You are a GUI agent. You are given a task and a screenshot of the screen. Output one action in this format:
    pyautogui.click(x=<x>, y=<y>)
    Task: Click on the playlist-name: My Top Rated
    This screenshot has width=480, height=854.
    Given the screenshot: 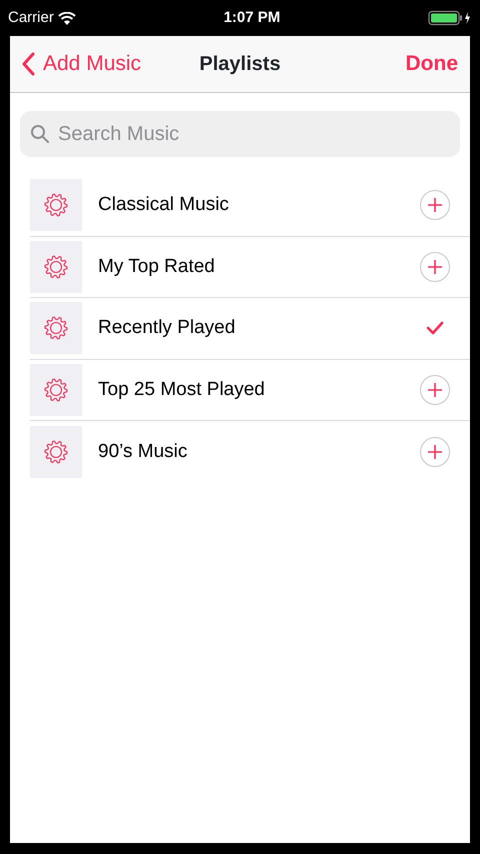 What is the action you would take?
    pyautogui.click(x=157, y=266)
    